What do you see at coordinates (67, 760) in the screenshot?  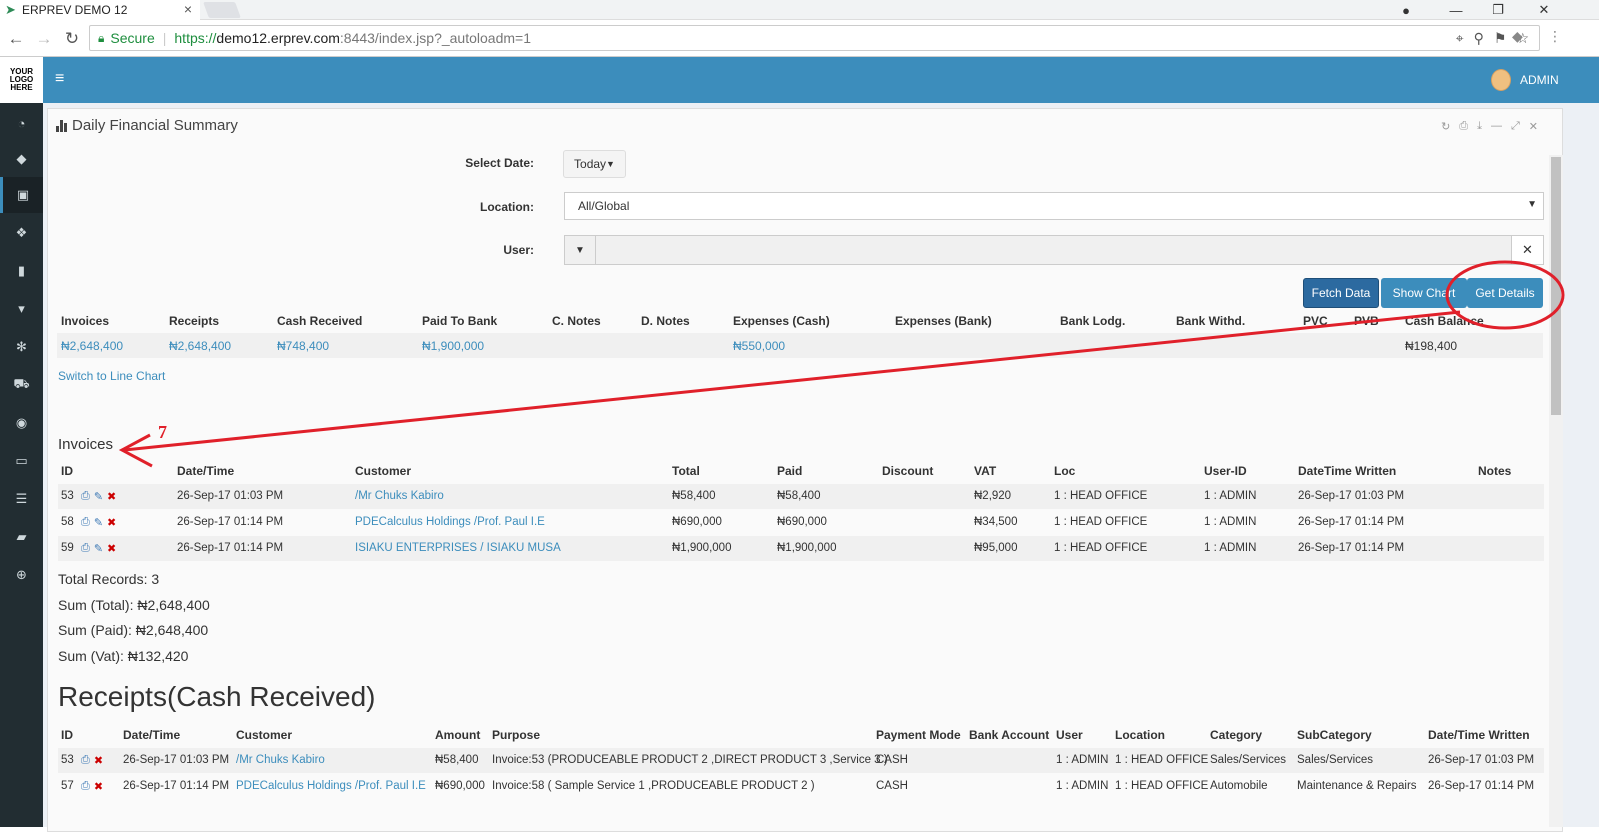 I see `receipt-id: 53` at bounding box center [67, 760].